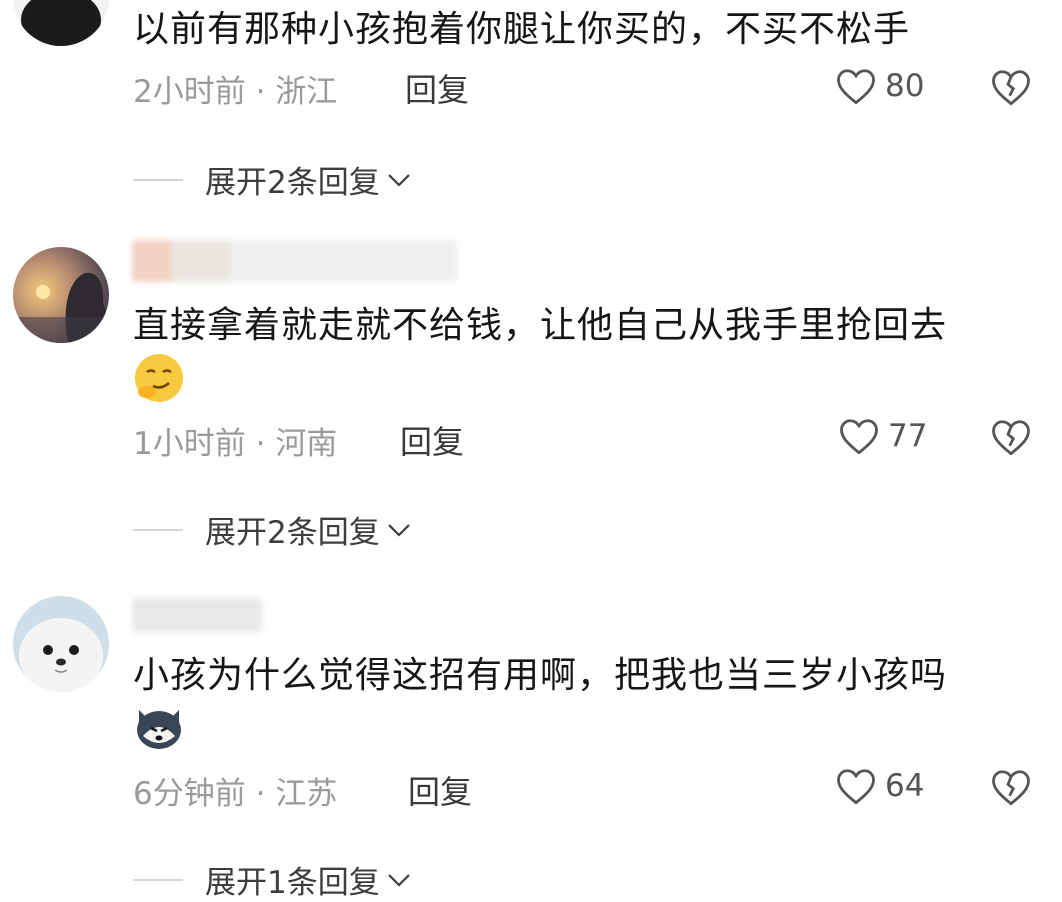  What do you see at coordinates (879, 786) in the screenshot?
I see `like-button: 64` at bounding box center [879, 786].